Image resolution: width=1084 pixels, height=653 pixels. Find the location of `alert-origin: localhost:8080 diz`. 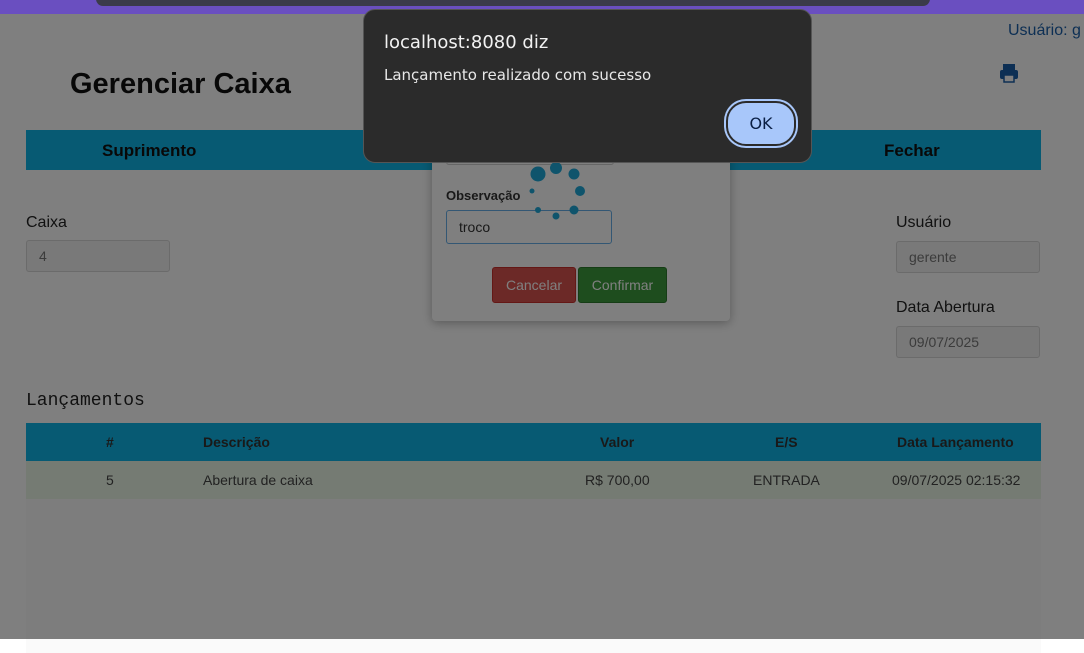

alert-origin: localhost:8080 diz is located at coordinates (466, 42).